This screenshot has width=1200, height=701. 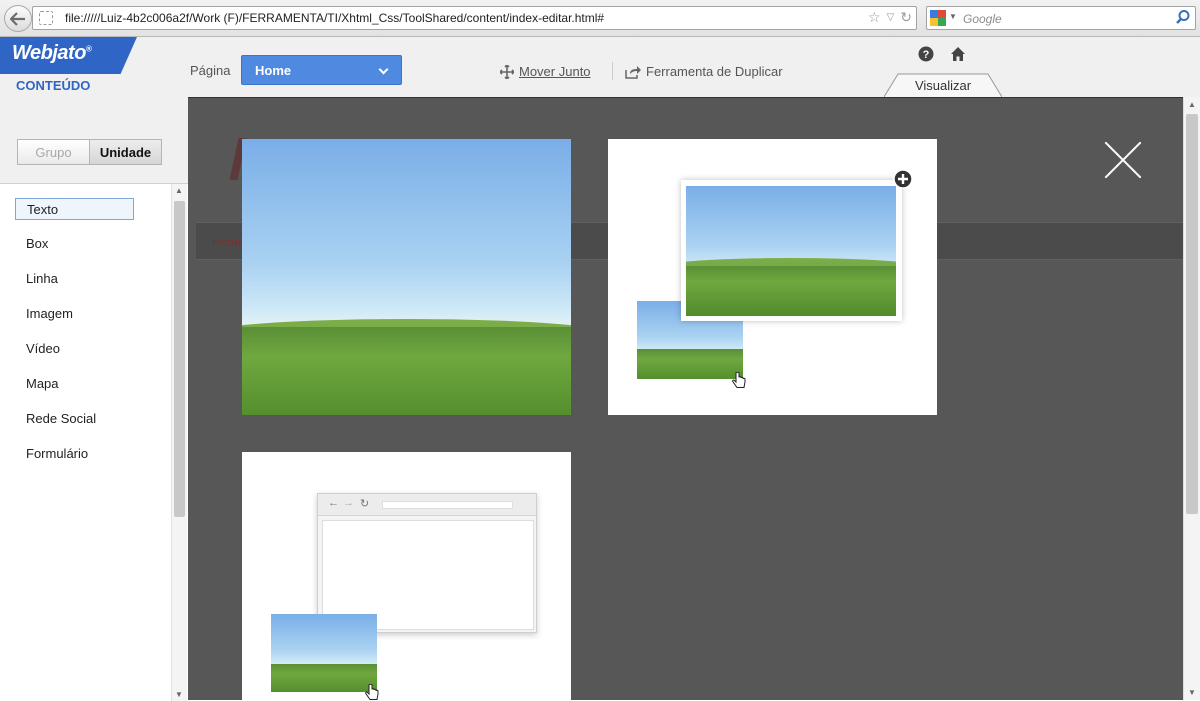 I want to click on layout-option-image-popup, so click(x=772, y=277).